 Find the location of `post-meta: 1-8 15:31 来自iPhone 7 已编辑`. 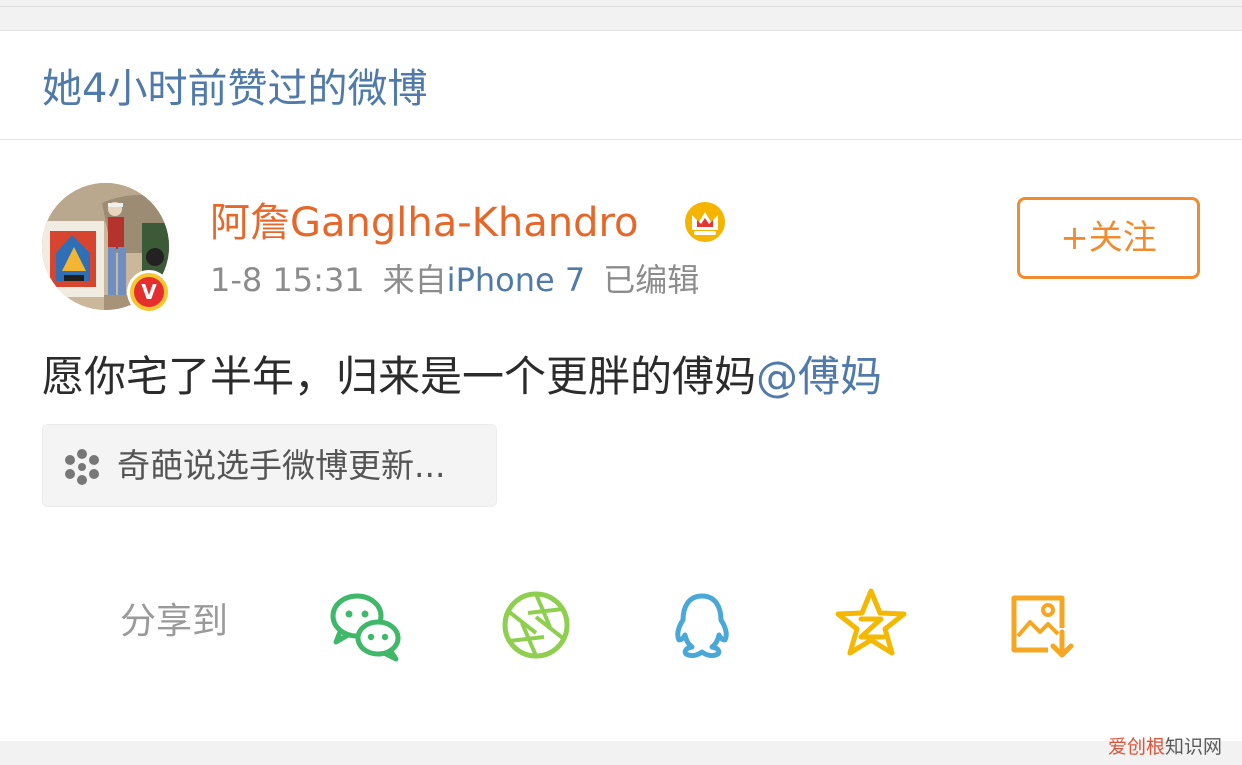

post-meta: 1-8 15:31 来自iPhone 7 已编辑 is located at coordinates (454, 280).